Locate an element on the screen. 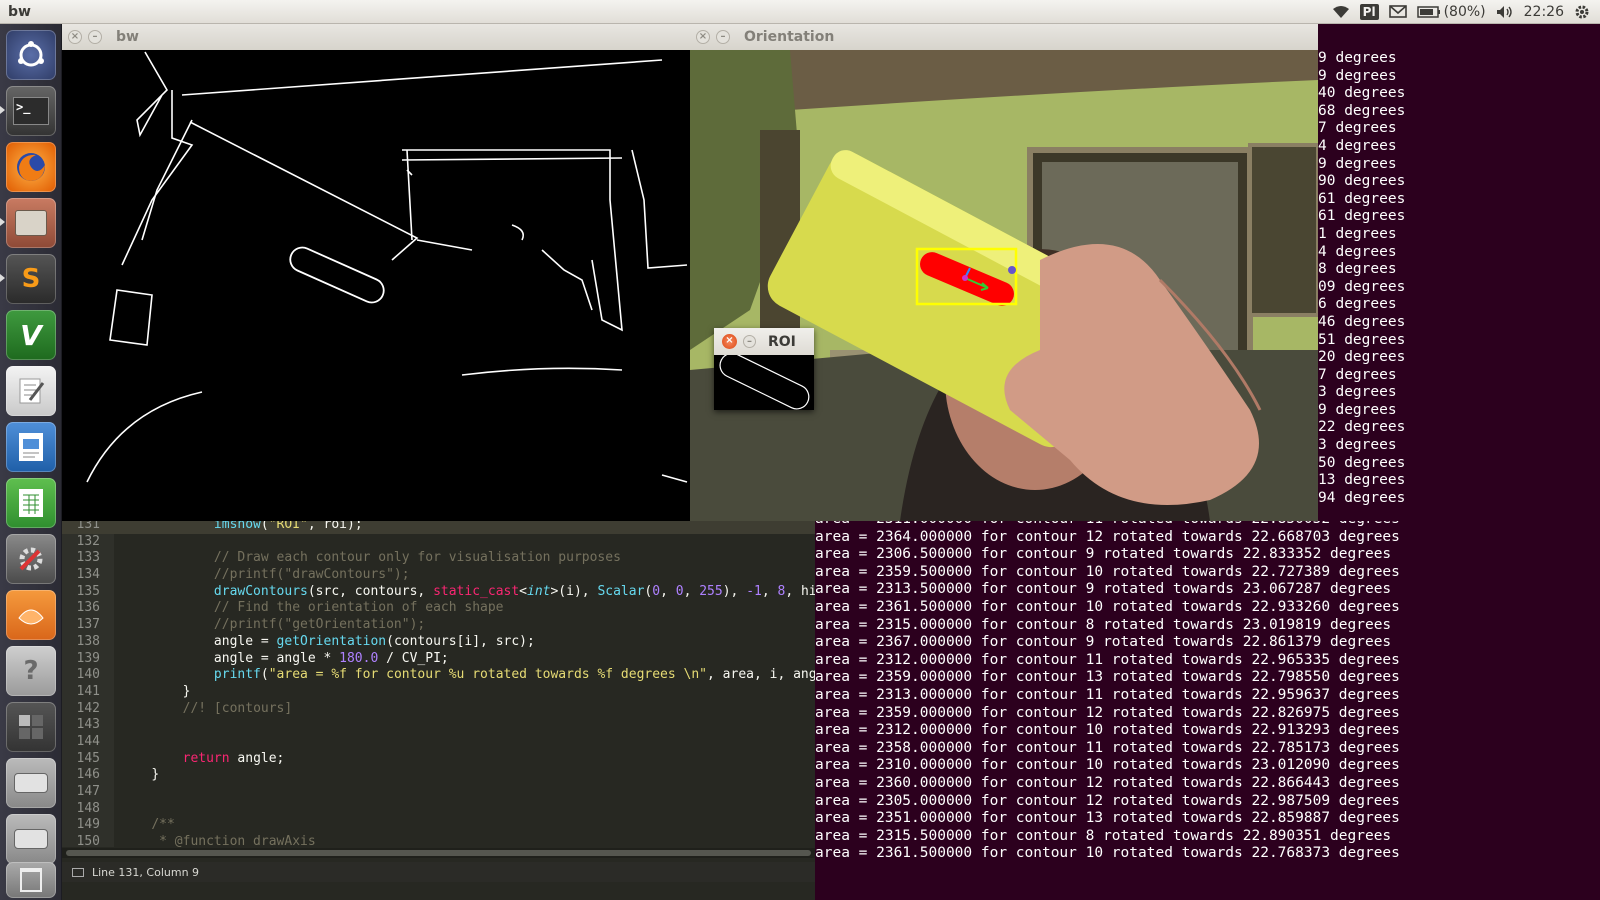 This screenshot has width=1600, height=900. mail-icon is located at coordinates (1397, 11).